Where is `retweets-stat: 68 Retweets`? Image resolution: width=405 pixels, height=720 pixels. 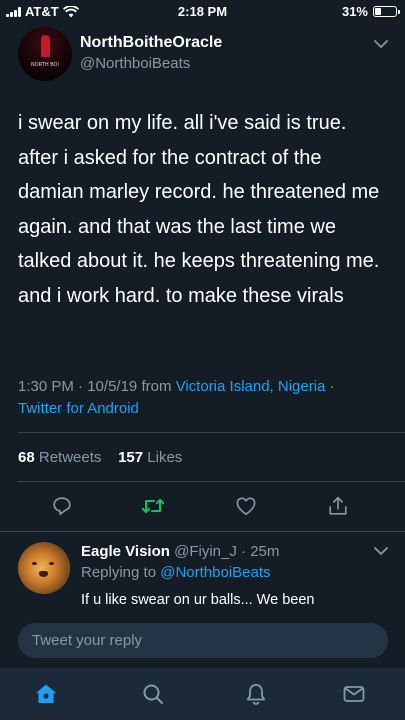
retweets-stat: 68 Retweets is located at coordinates (59, 457).